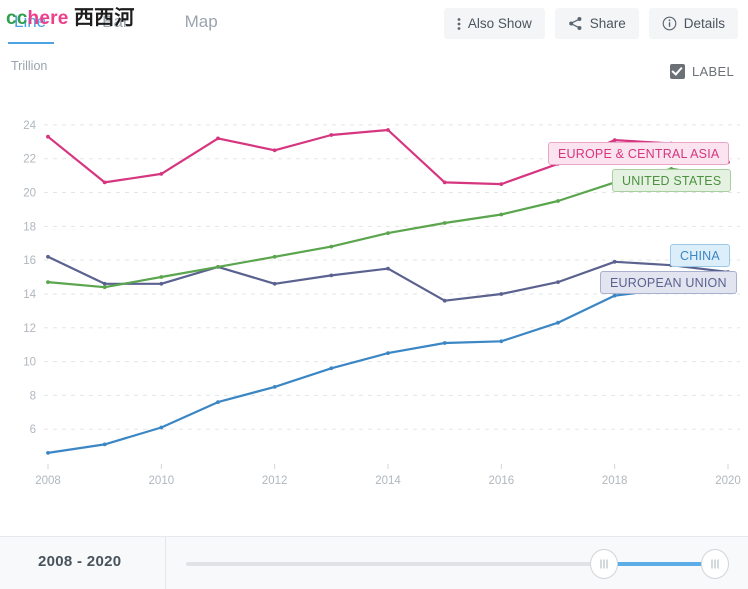  I want to click on y-axis-tick-label: 10, so click(29, 363).